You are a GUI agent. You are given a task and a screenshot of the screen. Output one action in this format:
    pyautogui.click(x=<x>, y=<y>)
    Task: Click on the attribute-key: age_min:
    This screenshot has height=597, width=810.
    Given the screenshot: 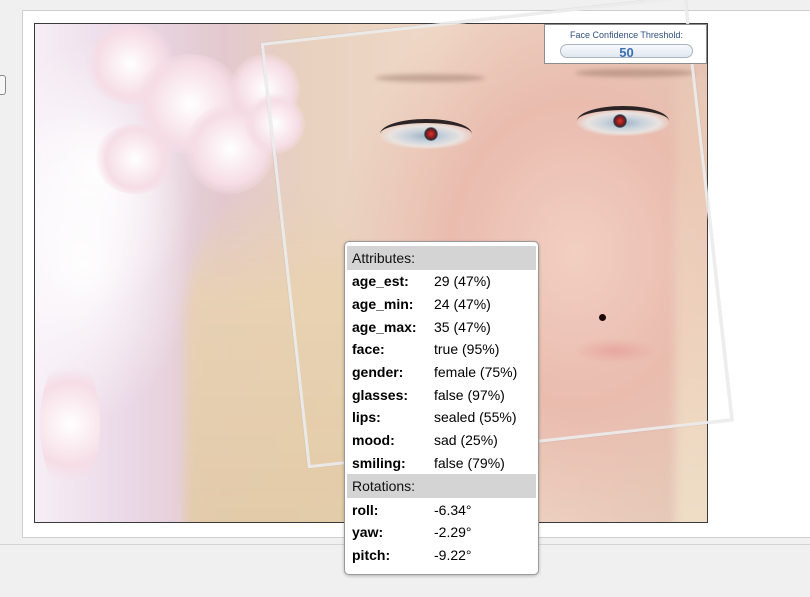 What is the action you would take?
    pyautogui.click(x=383, y=304)
    